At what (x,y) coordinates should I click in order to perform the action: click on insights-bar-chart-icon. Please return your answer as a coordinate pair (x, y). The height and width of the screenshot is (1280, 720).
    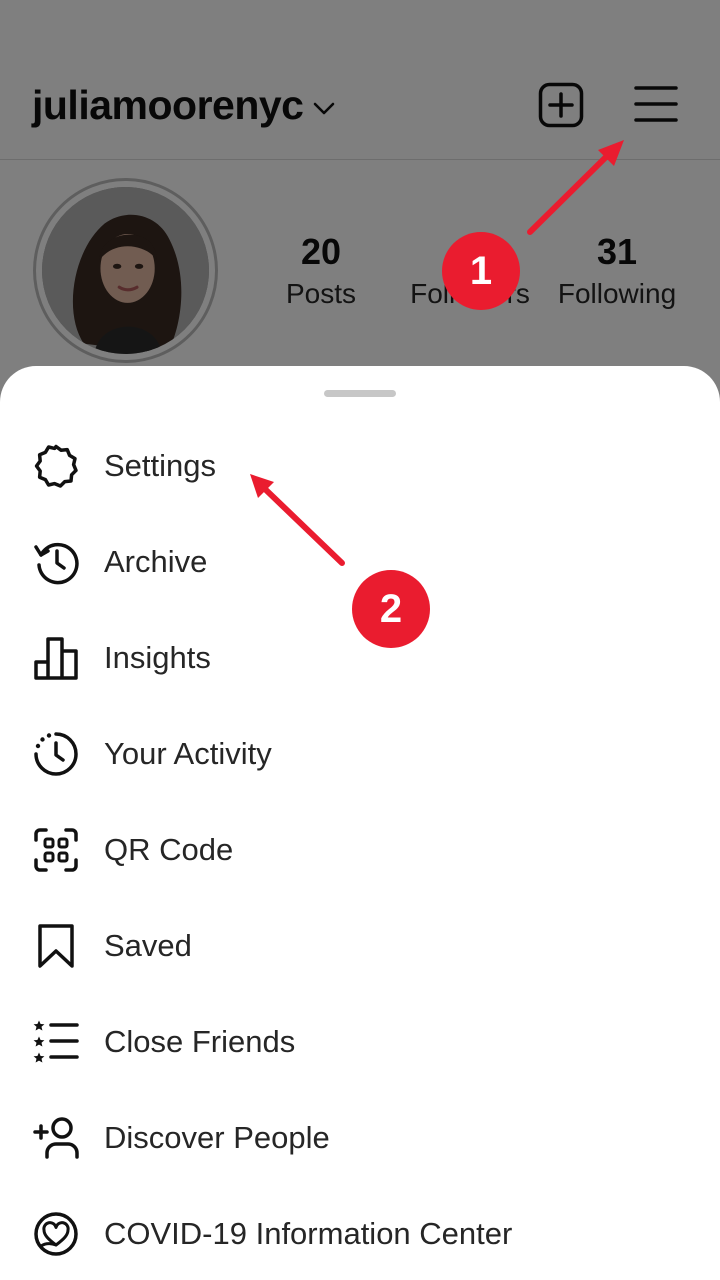
    Looking at the image, I should click on (56, 658).